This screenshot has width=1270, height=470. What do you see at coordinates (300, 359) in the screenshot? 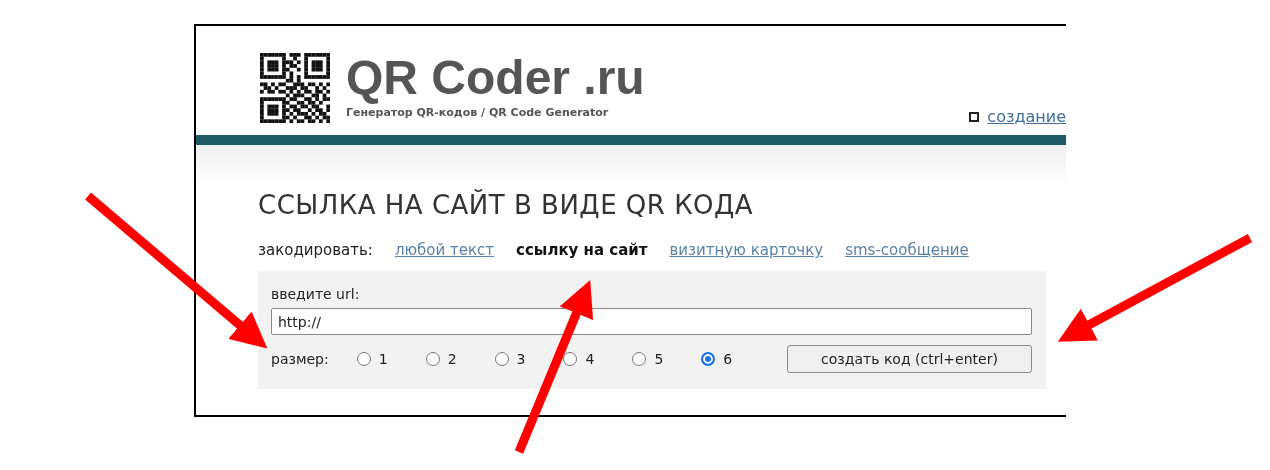
I see `size-label: размер:` at bounding box center [300, 359].